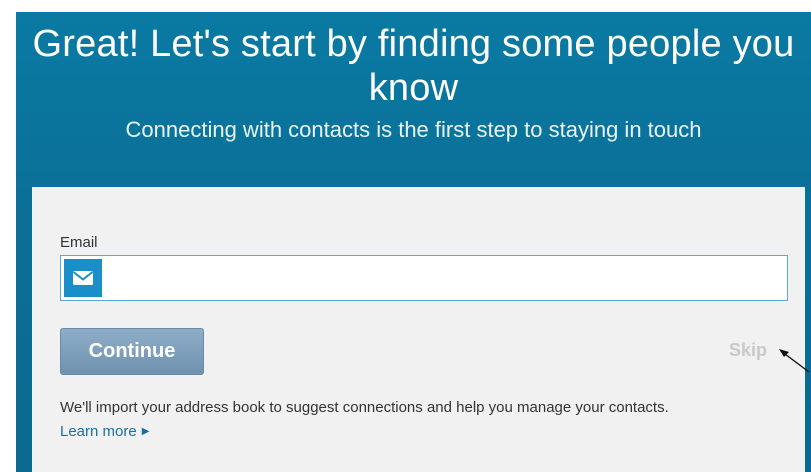 The image size is (811, 472). Describe the element at coordinates (413, 6) in the screenshot. I see `top-edge` at that location.